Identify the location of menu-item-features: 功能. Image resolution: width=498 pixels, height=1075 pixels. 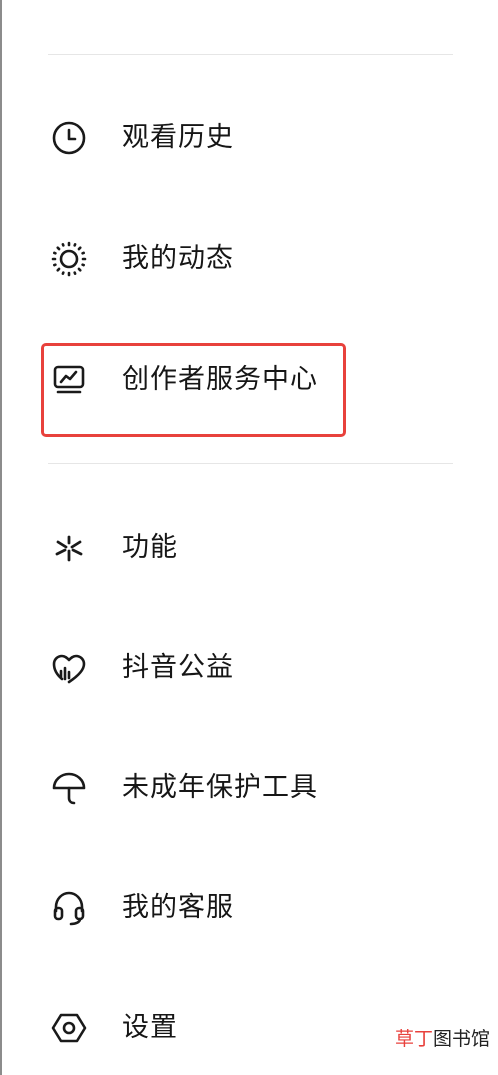
(250, 548).